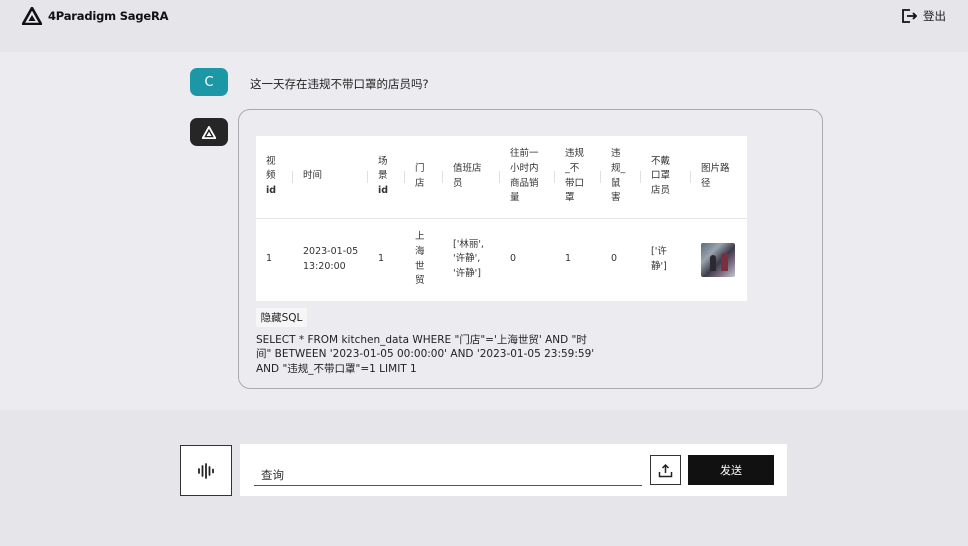 The image size is (968, 546). Describe the element at coordinates (570, 198) in the screenshot. I see `column-header-text: 罩` at that location.